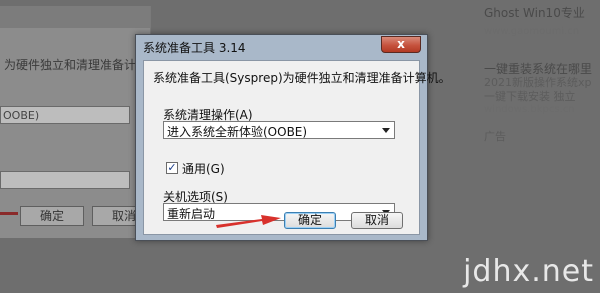  Describe the element at coordinates (248, 221) in the screenshot. I see `red-arrow-icon` at that location.